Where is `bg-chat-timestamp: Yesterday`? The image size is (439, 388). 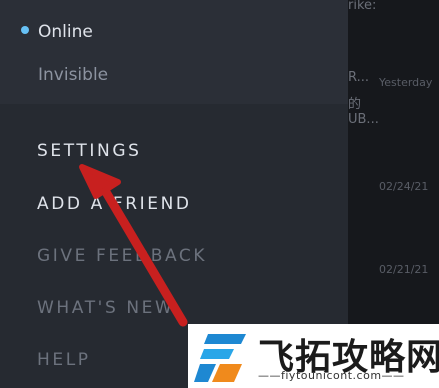
bg-chat-timestamp: Yesterday is located at coordinates (406, 82).